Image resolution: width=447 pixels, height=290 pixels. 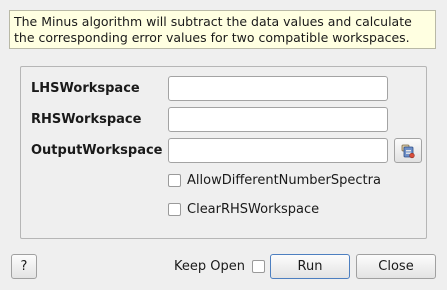 What do you see at coordinates (24, 266) in the screenshot?
I see `help-button: ?` at bounding box center [24, 266].